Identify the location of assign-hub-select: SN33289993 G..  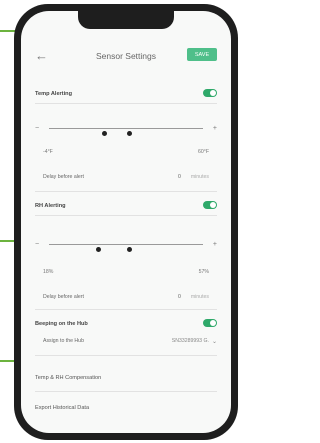
(190, 341).